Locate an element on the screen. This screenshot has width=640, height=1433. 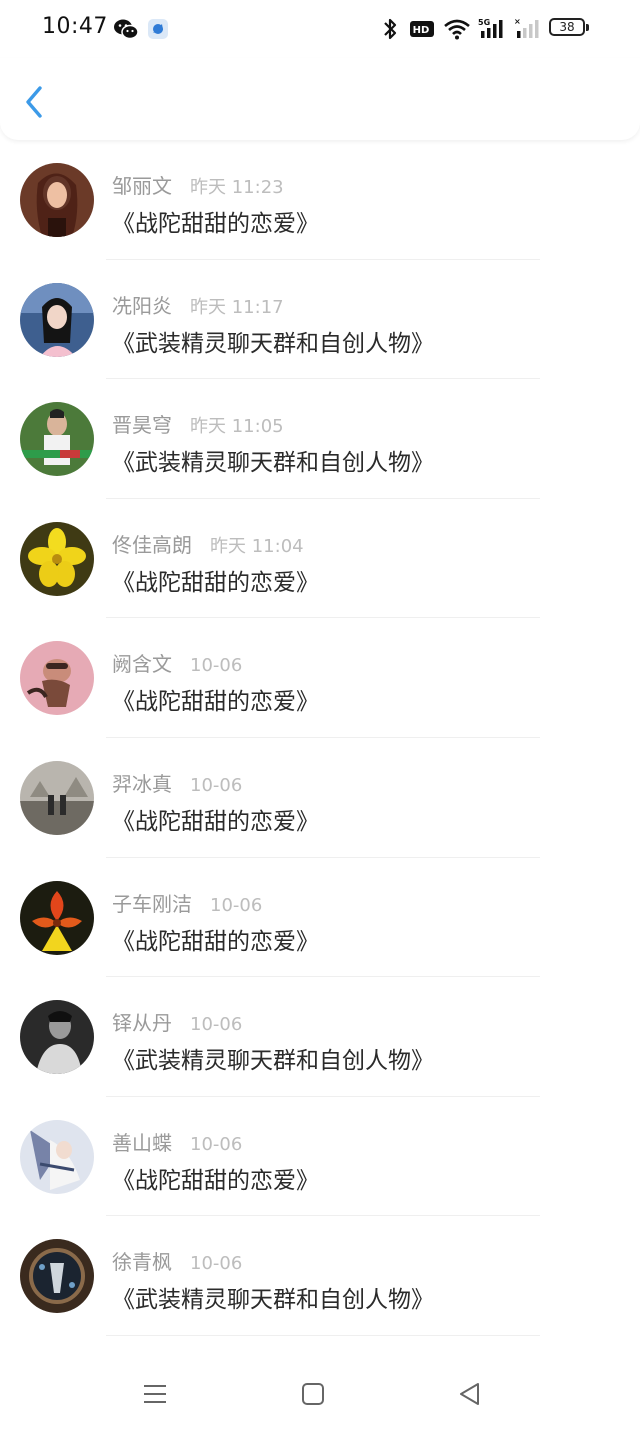
svg-text: 5G is located at coordinates (484, 22).